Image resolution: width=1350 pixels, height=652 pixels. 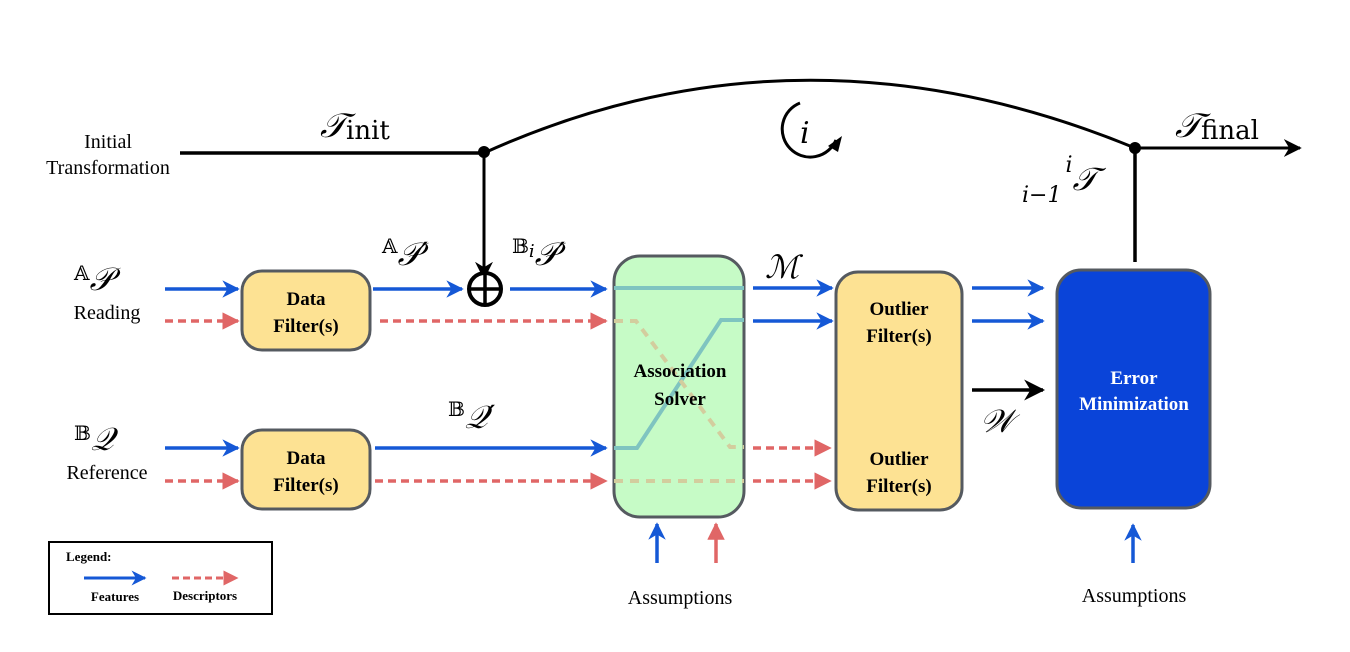 What do you see at coordinates (306, 469) in the screenshot?
I see `data-filter-reference-block: Data Filter(s)` at bounding box center [306, 469].